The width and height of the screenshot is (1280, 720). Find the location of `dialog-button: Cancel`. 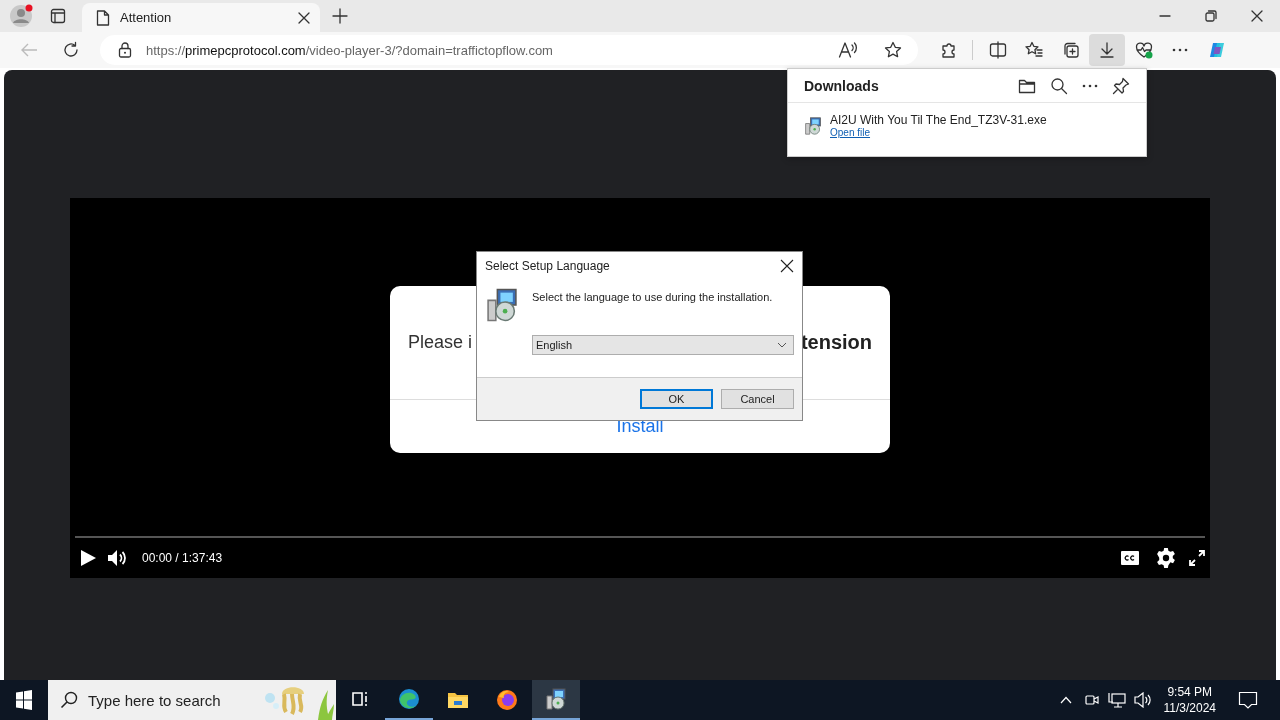

dialog-button: Cancel is located at coordinates (757, 399).